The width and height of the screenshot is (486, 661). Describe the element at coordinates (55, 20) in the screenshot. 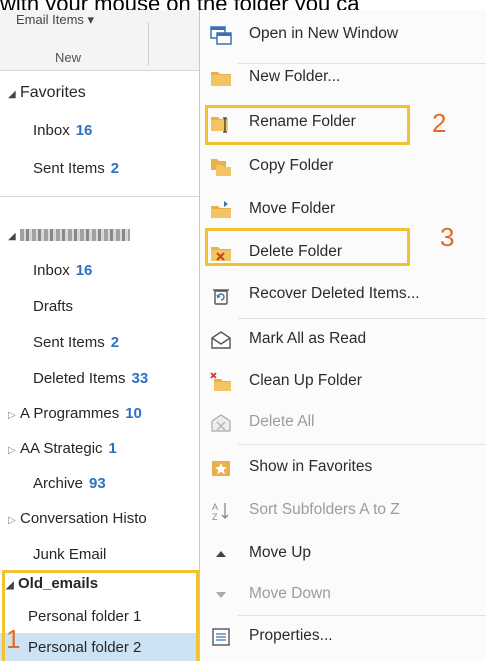

I see `email-items-button: Email Items ▾` at that location.